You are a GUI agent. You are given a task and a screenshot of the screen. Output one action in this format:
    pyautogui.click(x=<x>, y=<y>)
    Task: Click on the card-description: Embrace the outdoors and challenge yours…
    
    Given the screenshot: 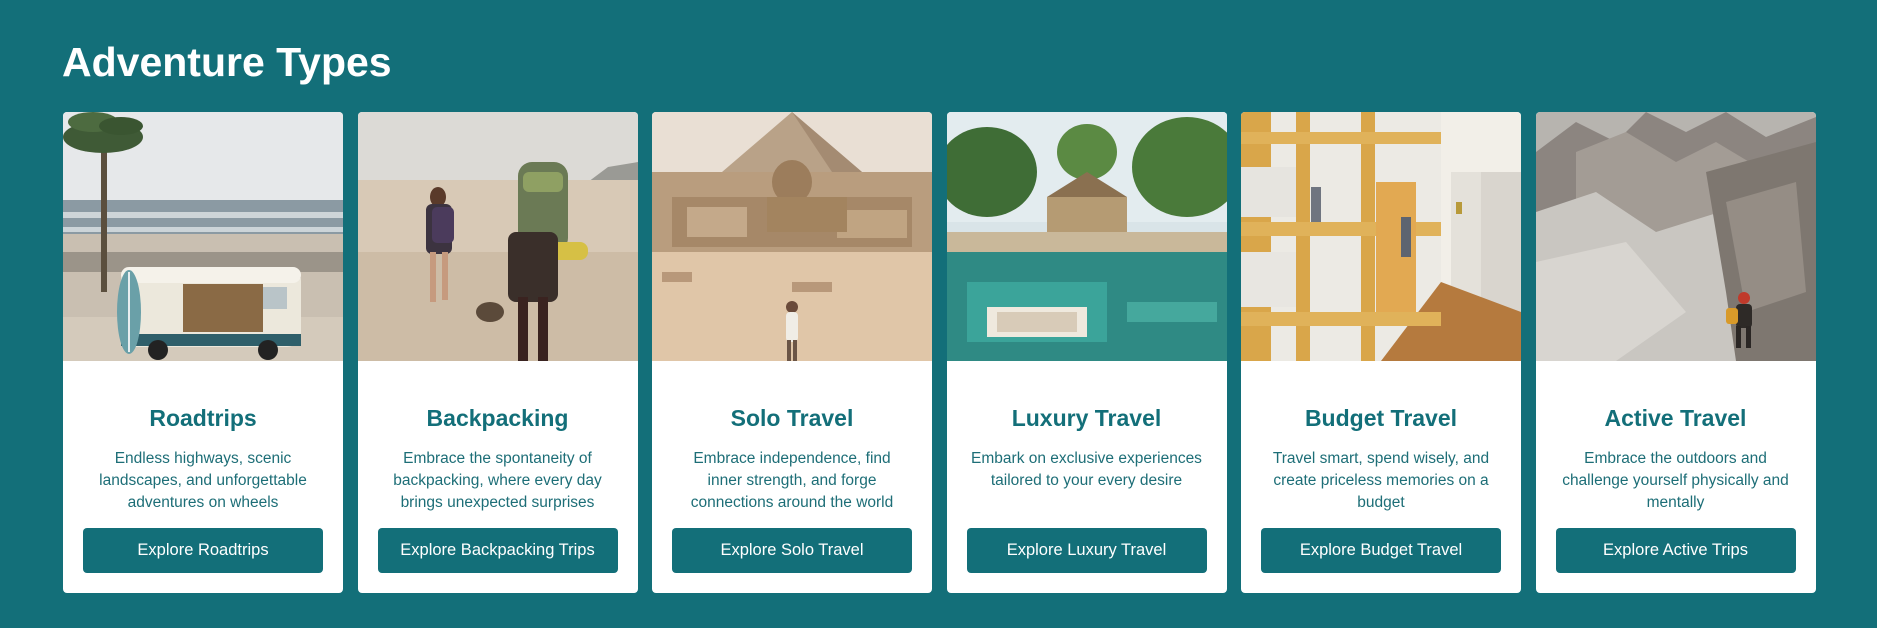 What is the action you would take?
    pyautogui.click(x=1675, y=480)
    